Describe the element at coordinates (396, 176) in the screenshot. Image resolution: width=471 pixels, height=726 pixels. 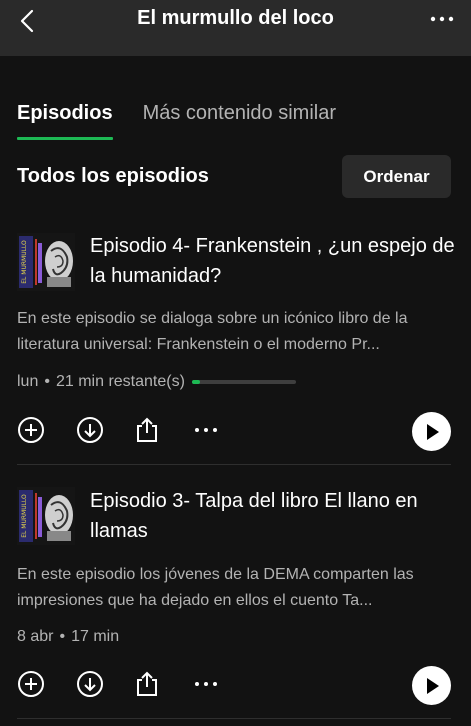
I see `sort-button: Ordenar` at that location.